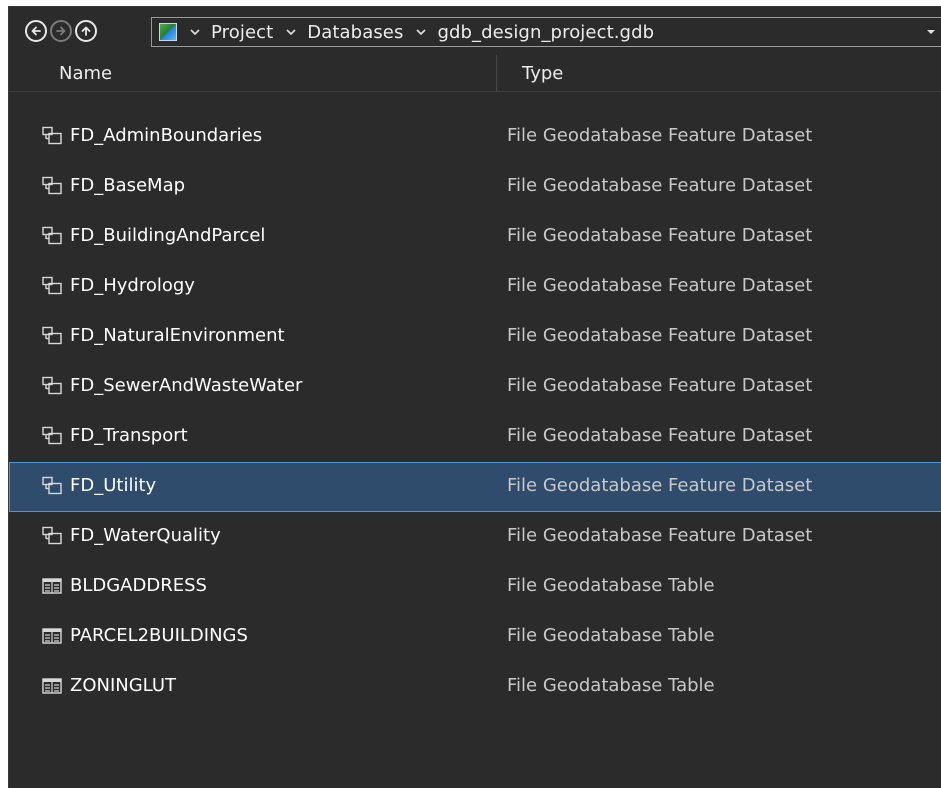 The width and height of the screenshot is (941, 788). I want to click on item-name: FD_BuildingAndParcel, so click(168, 235).